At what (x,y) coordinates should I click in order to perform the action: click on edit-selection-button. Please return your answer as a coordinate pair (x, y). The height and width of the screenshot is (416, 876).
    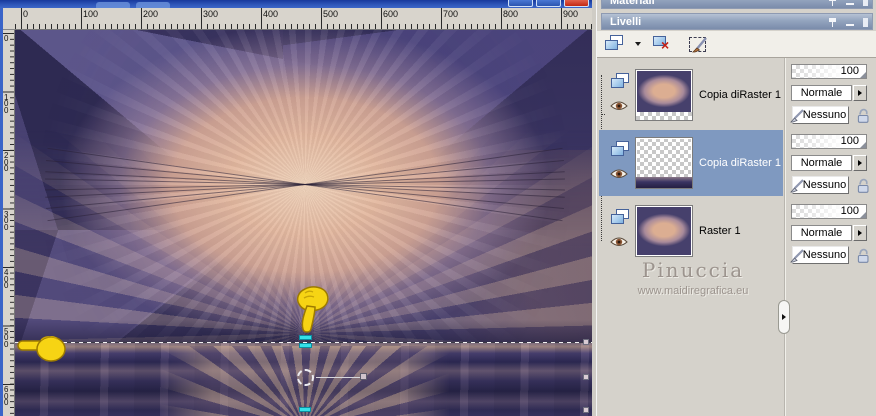
    Looking at the image, I should click on (700, 44).